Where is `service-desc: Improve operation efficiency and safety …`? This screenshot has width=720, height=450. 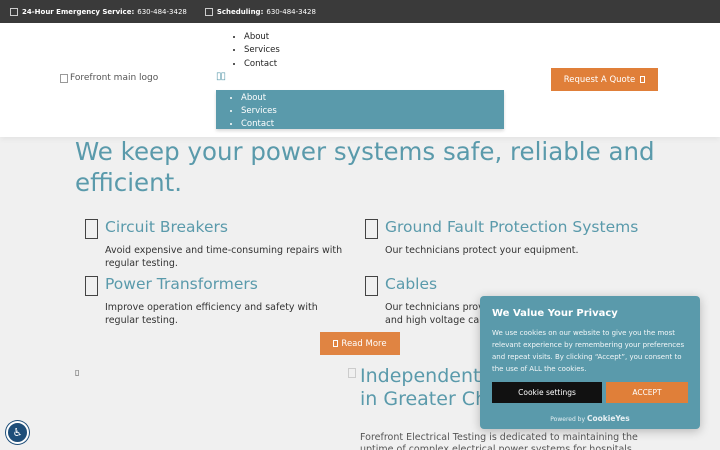
service-desc: Improve operation efficiency and safety … is located at coordinates (211, 314).